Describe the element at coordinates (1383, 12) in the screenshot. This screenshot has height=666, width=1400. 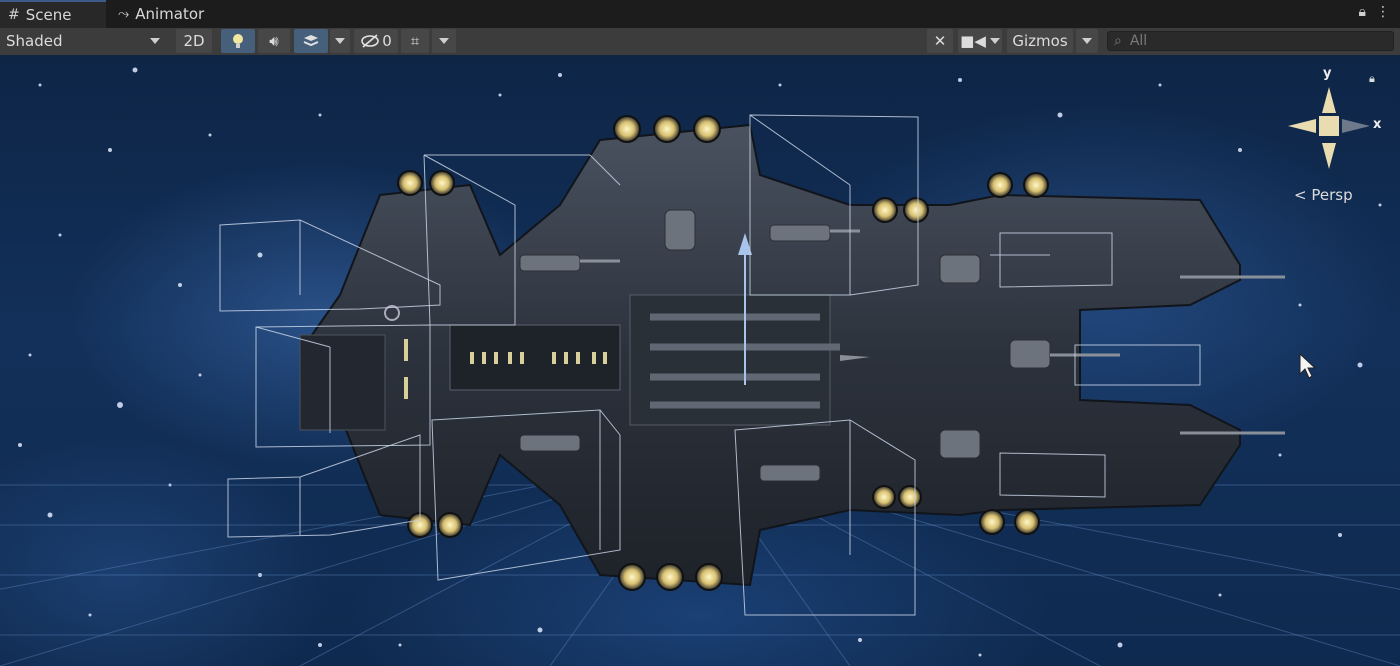
I see `more-options-icon: ⋮` at that location.